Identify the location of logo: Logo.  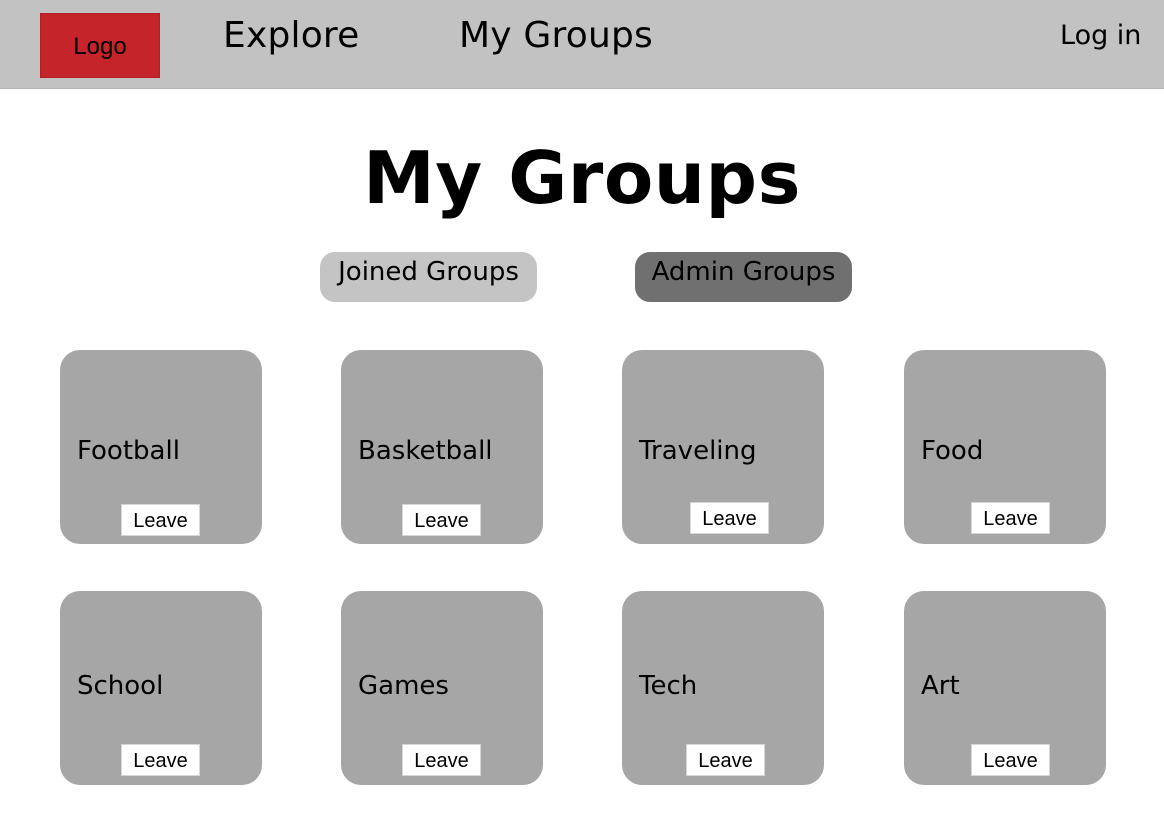
(100, 45).